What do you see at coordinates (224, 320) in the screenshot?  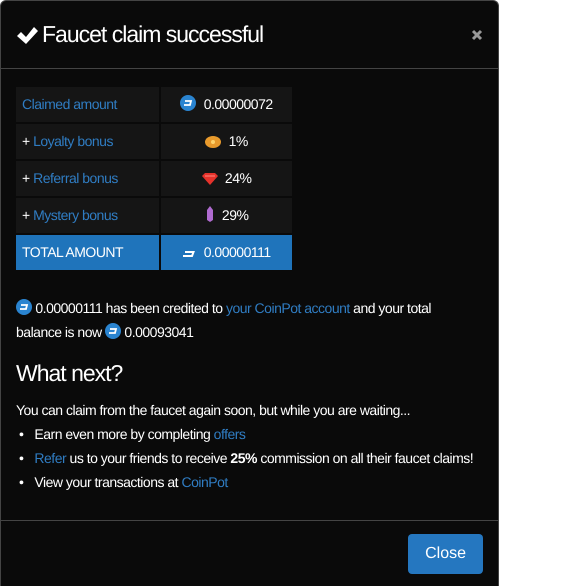 I see `credit-message: 0.00000111 has been credited to your CoinPot account and your total balance is now 0.00093041` at bounding box center [224, 320].